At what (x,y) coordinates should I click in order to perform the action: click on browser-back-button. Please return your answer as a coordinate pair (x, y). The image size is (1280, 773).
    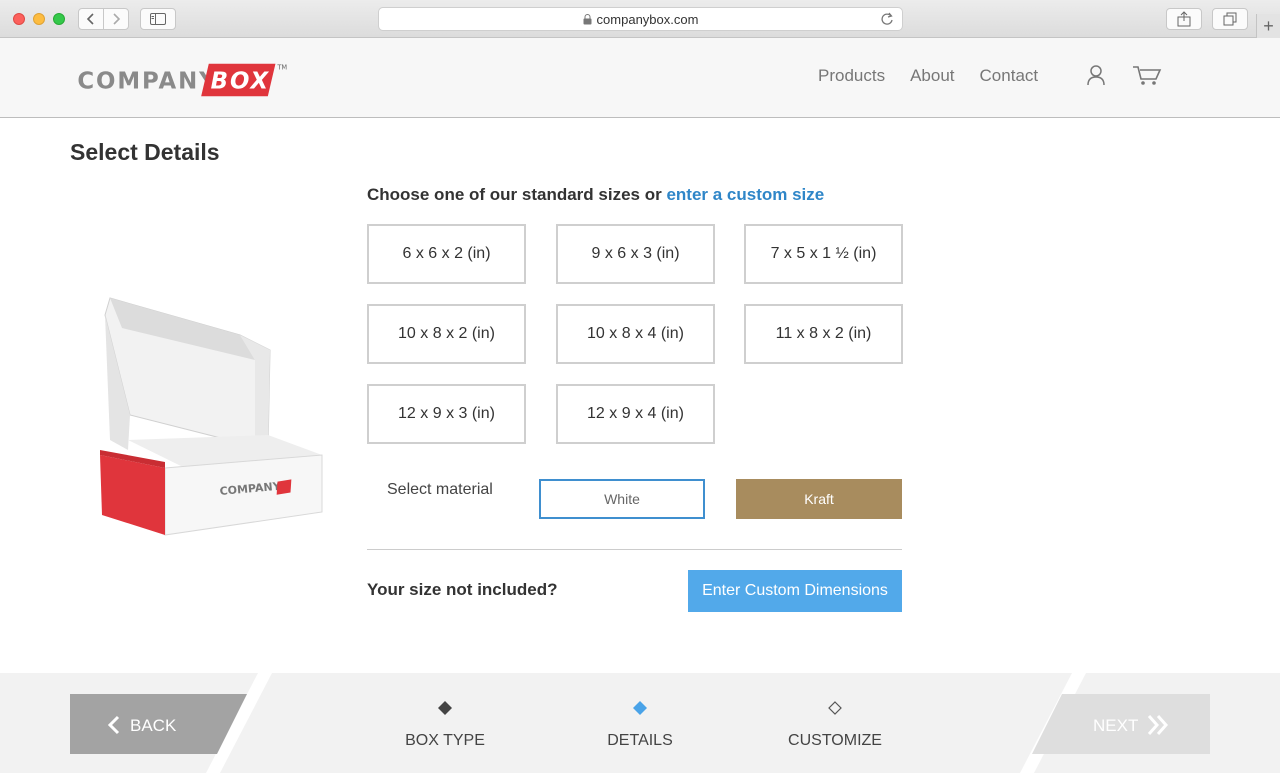
    Looking at the image, I should click on (91, 19).